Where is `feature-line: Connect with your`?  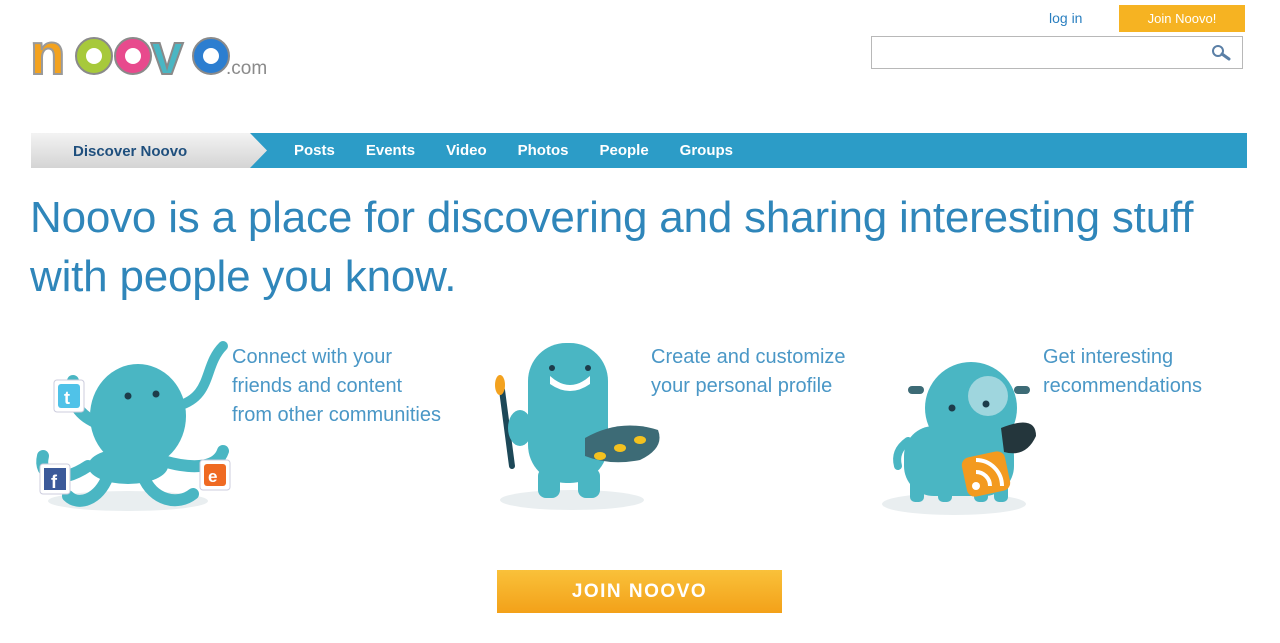
feature-line: Connect with your is located at coordinates (312, 357).